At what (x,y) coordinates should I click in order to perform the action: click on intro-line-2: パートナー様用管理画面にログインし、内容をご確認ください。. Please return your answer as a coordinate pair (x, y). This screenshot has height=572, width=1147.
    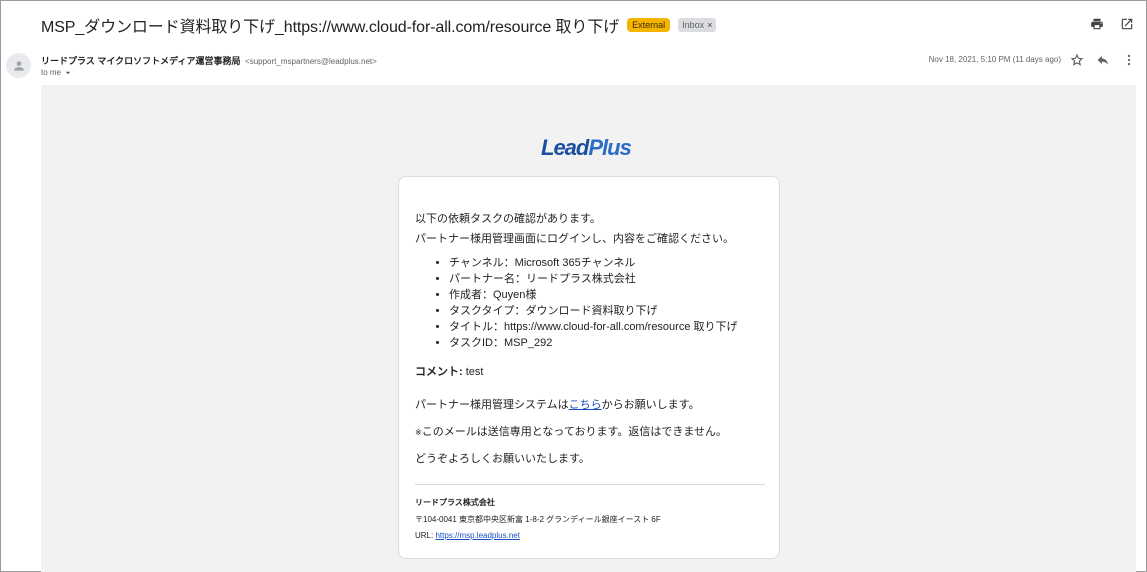
    Looking at the image, I should click on (574, 239).